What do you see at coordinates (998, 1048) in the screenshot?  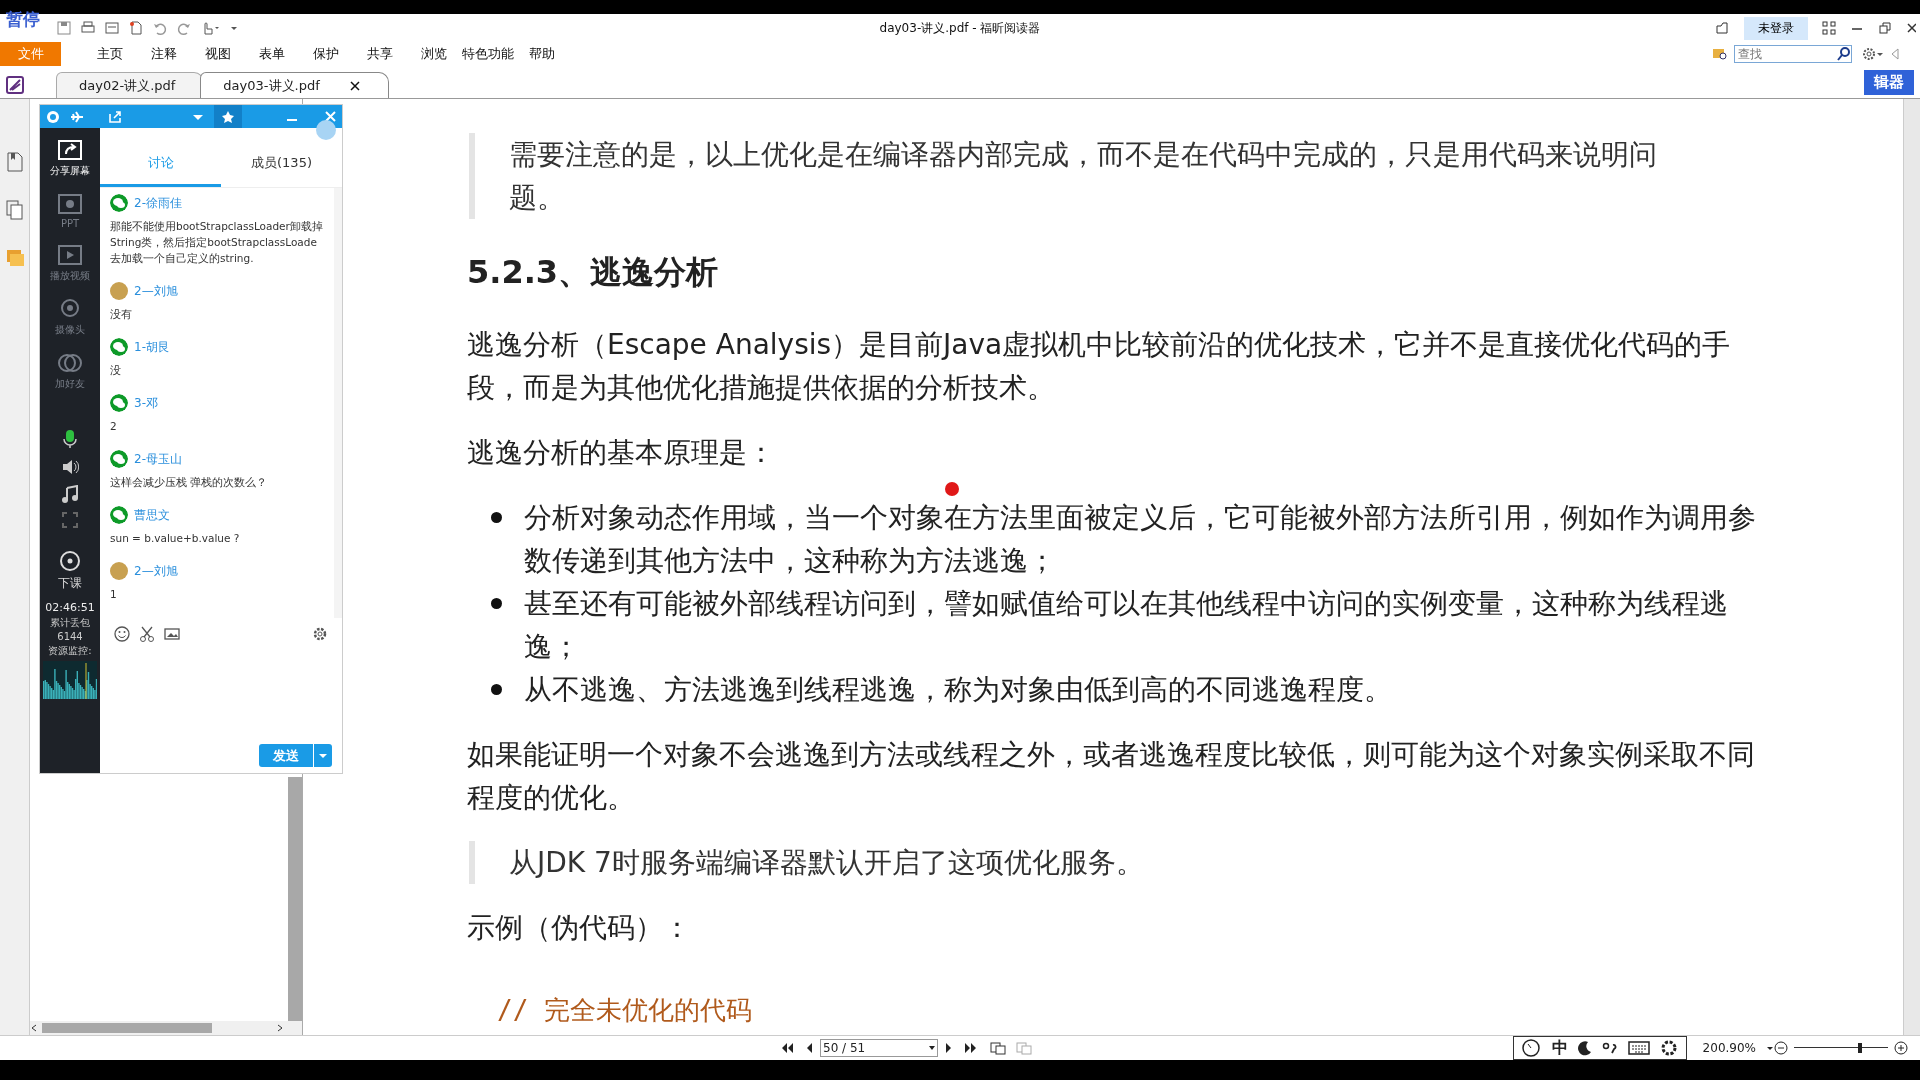 I see `previous-view-icon` at bounding box center [998, 1048].